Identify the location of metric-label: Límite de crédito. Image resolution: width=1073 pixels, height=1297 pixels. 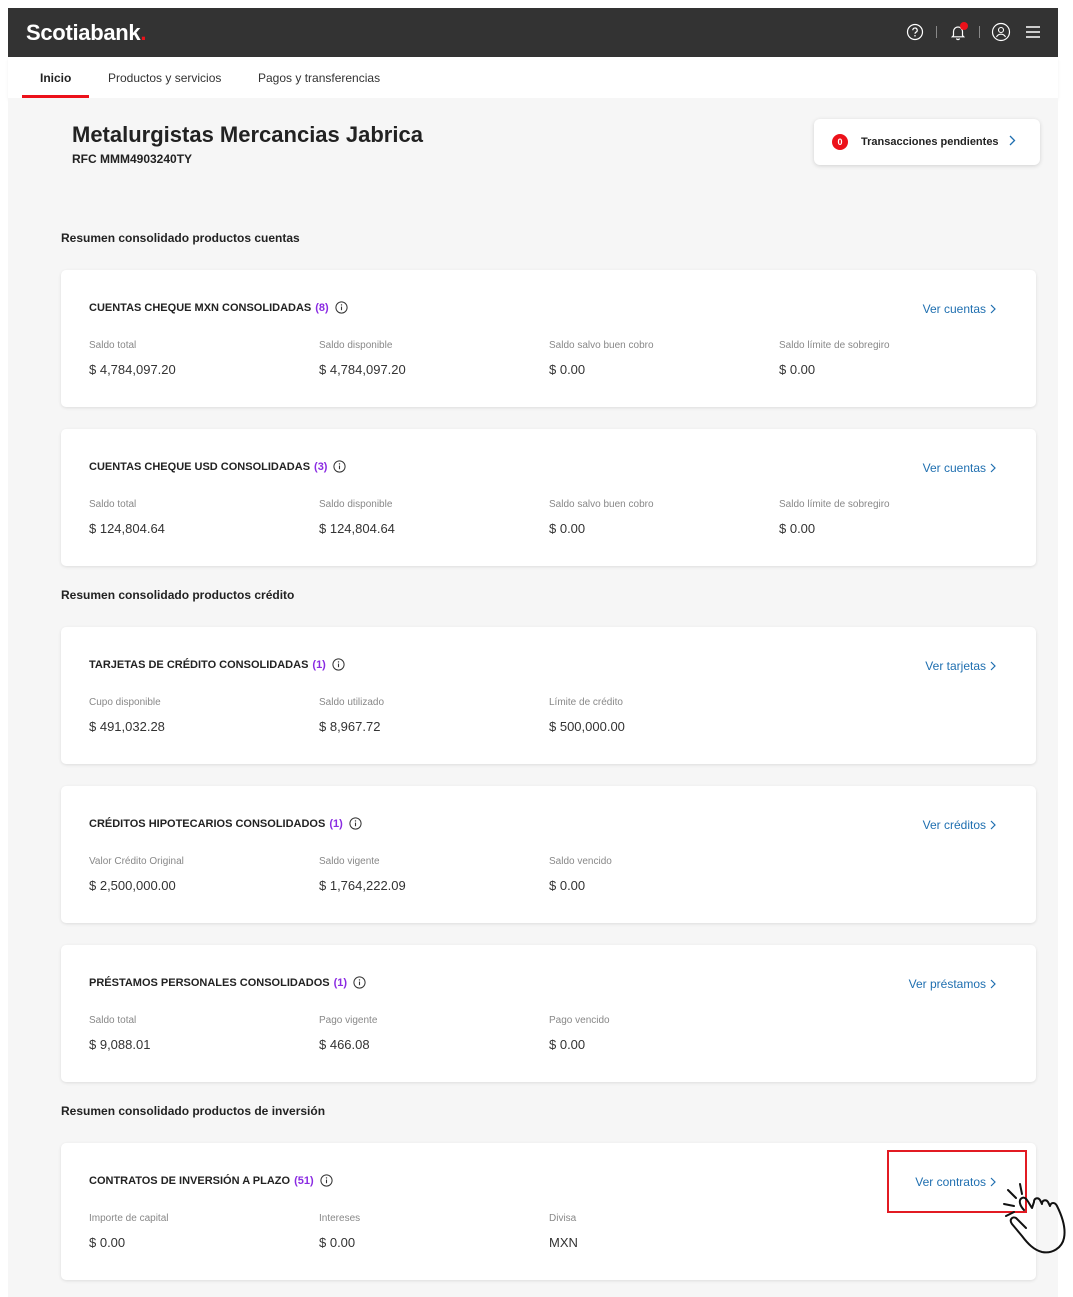
(586, 702).